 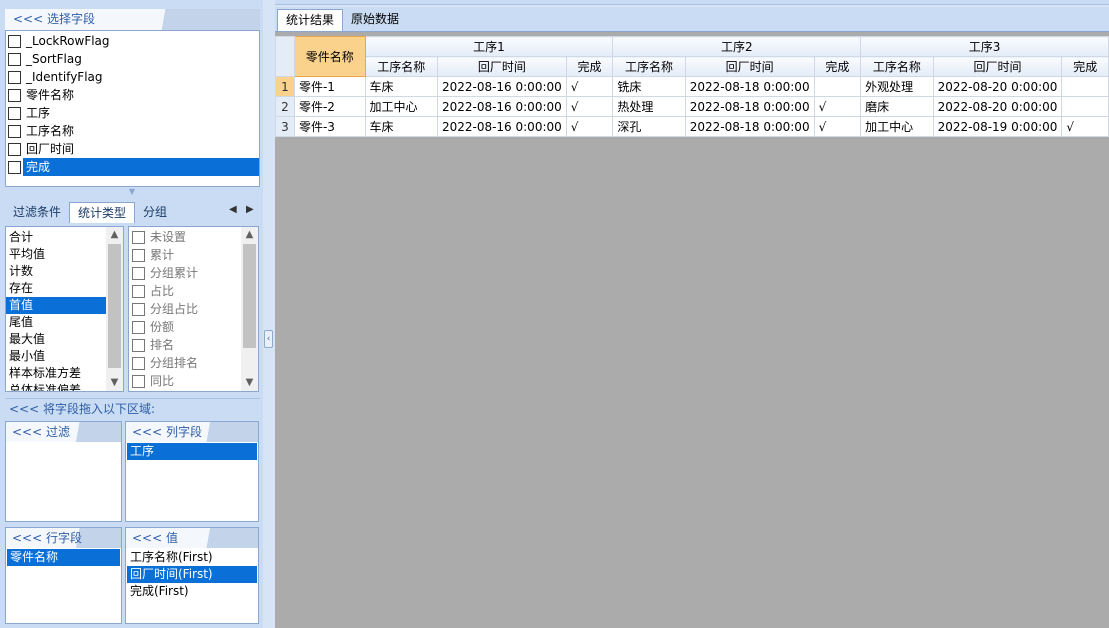 I want to click on column-drop-area: <<< 列字段 工序, so click(x=192, y=471).